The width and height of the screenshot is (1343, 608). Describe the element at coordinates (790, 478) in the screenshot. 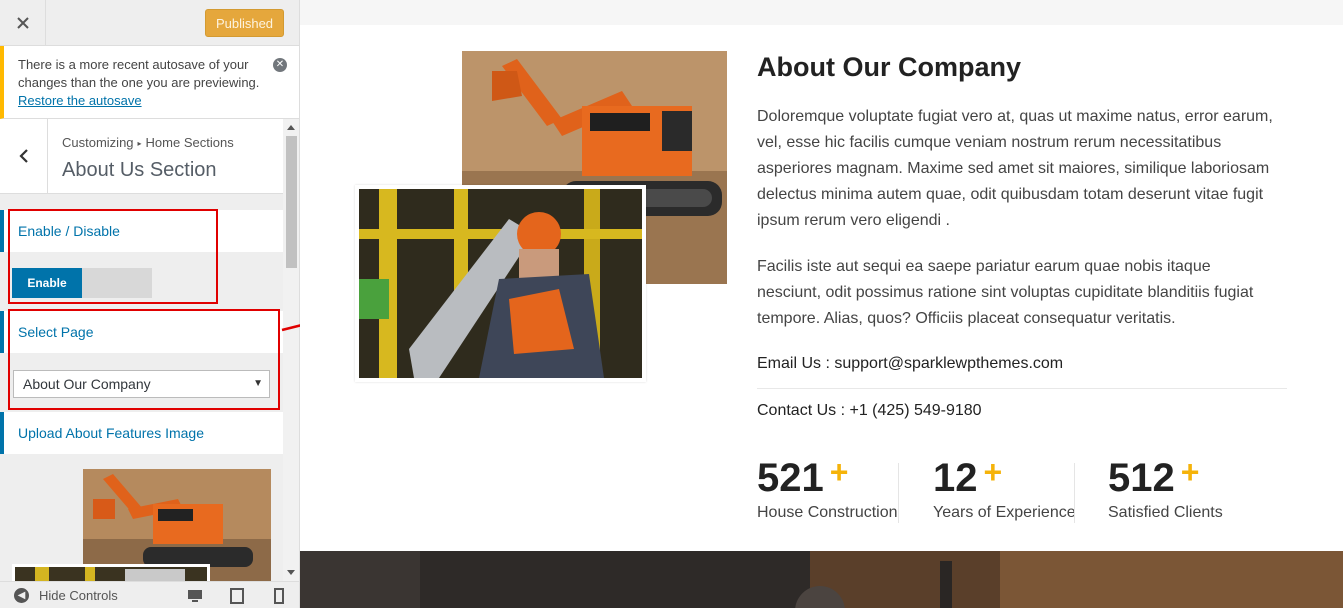

I see `stat-number: 521` at that location.